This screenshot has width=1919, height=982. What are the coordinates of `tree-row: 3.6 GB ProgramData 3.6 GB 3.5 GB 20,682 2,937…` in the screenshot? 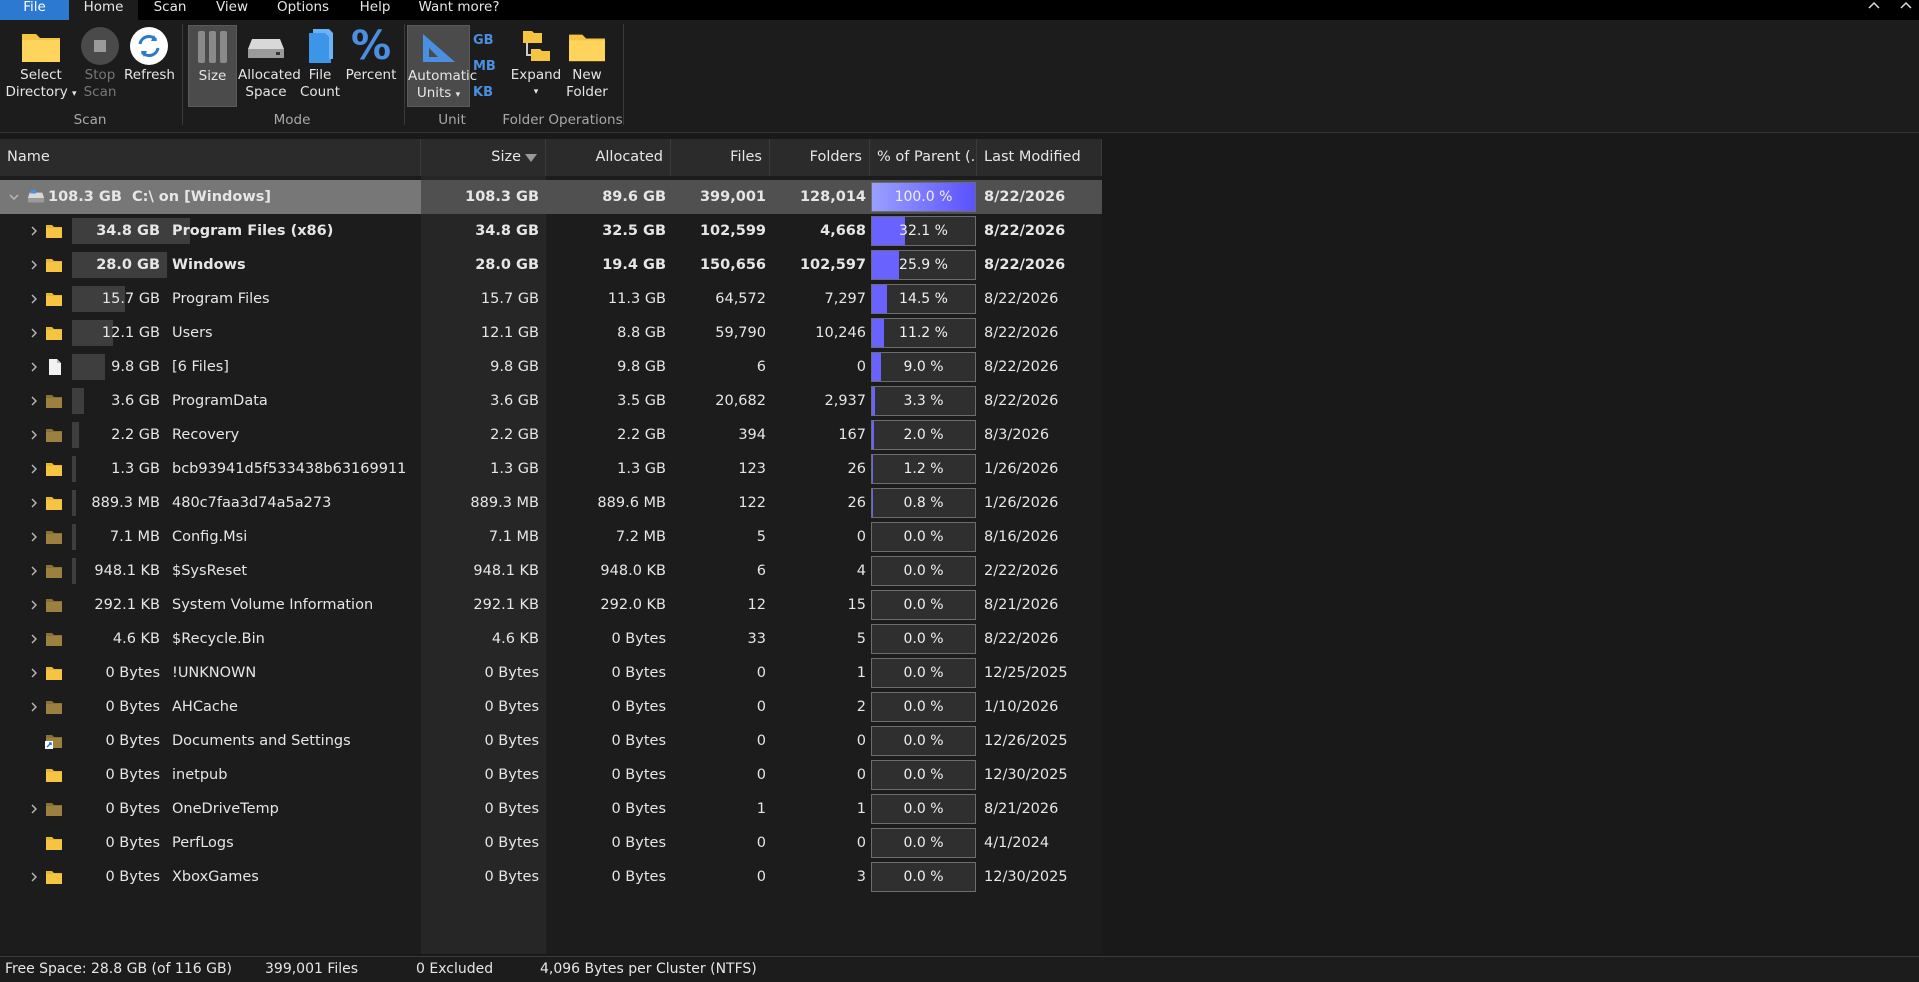 It's located at (551, 401).